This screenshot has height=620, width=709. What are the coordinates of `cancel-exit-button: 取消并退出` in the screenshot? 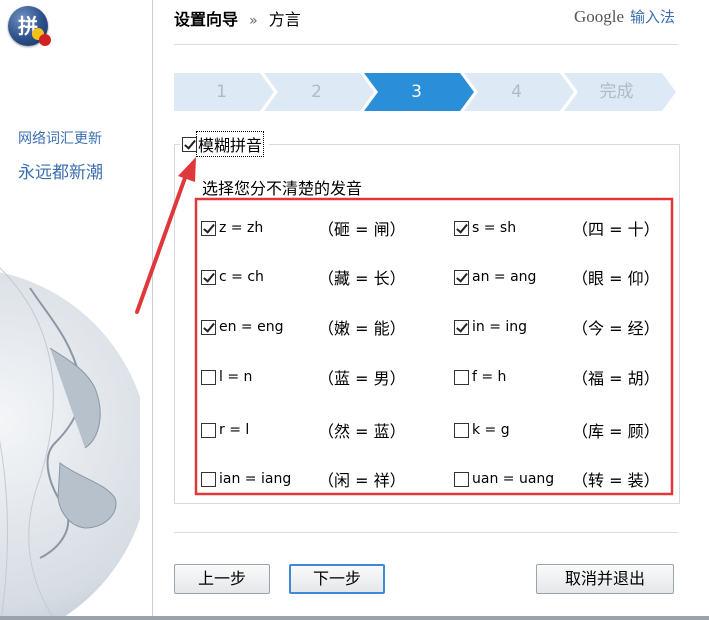 It's located at (605, 579).